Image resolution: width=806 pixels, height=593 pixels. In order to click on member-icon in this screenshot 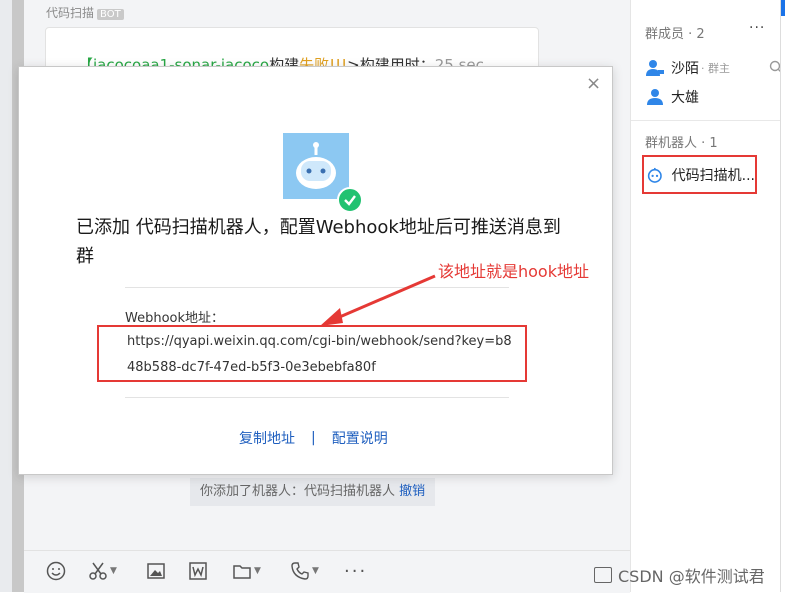, I will do `click(655, 97)`.